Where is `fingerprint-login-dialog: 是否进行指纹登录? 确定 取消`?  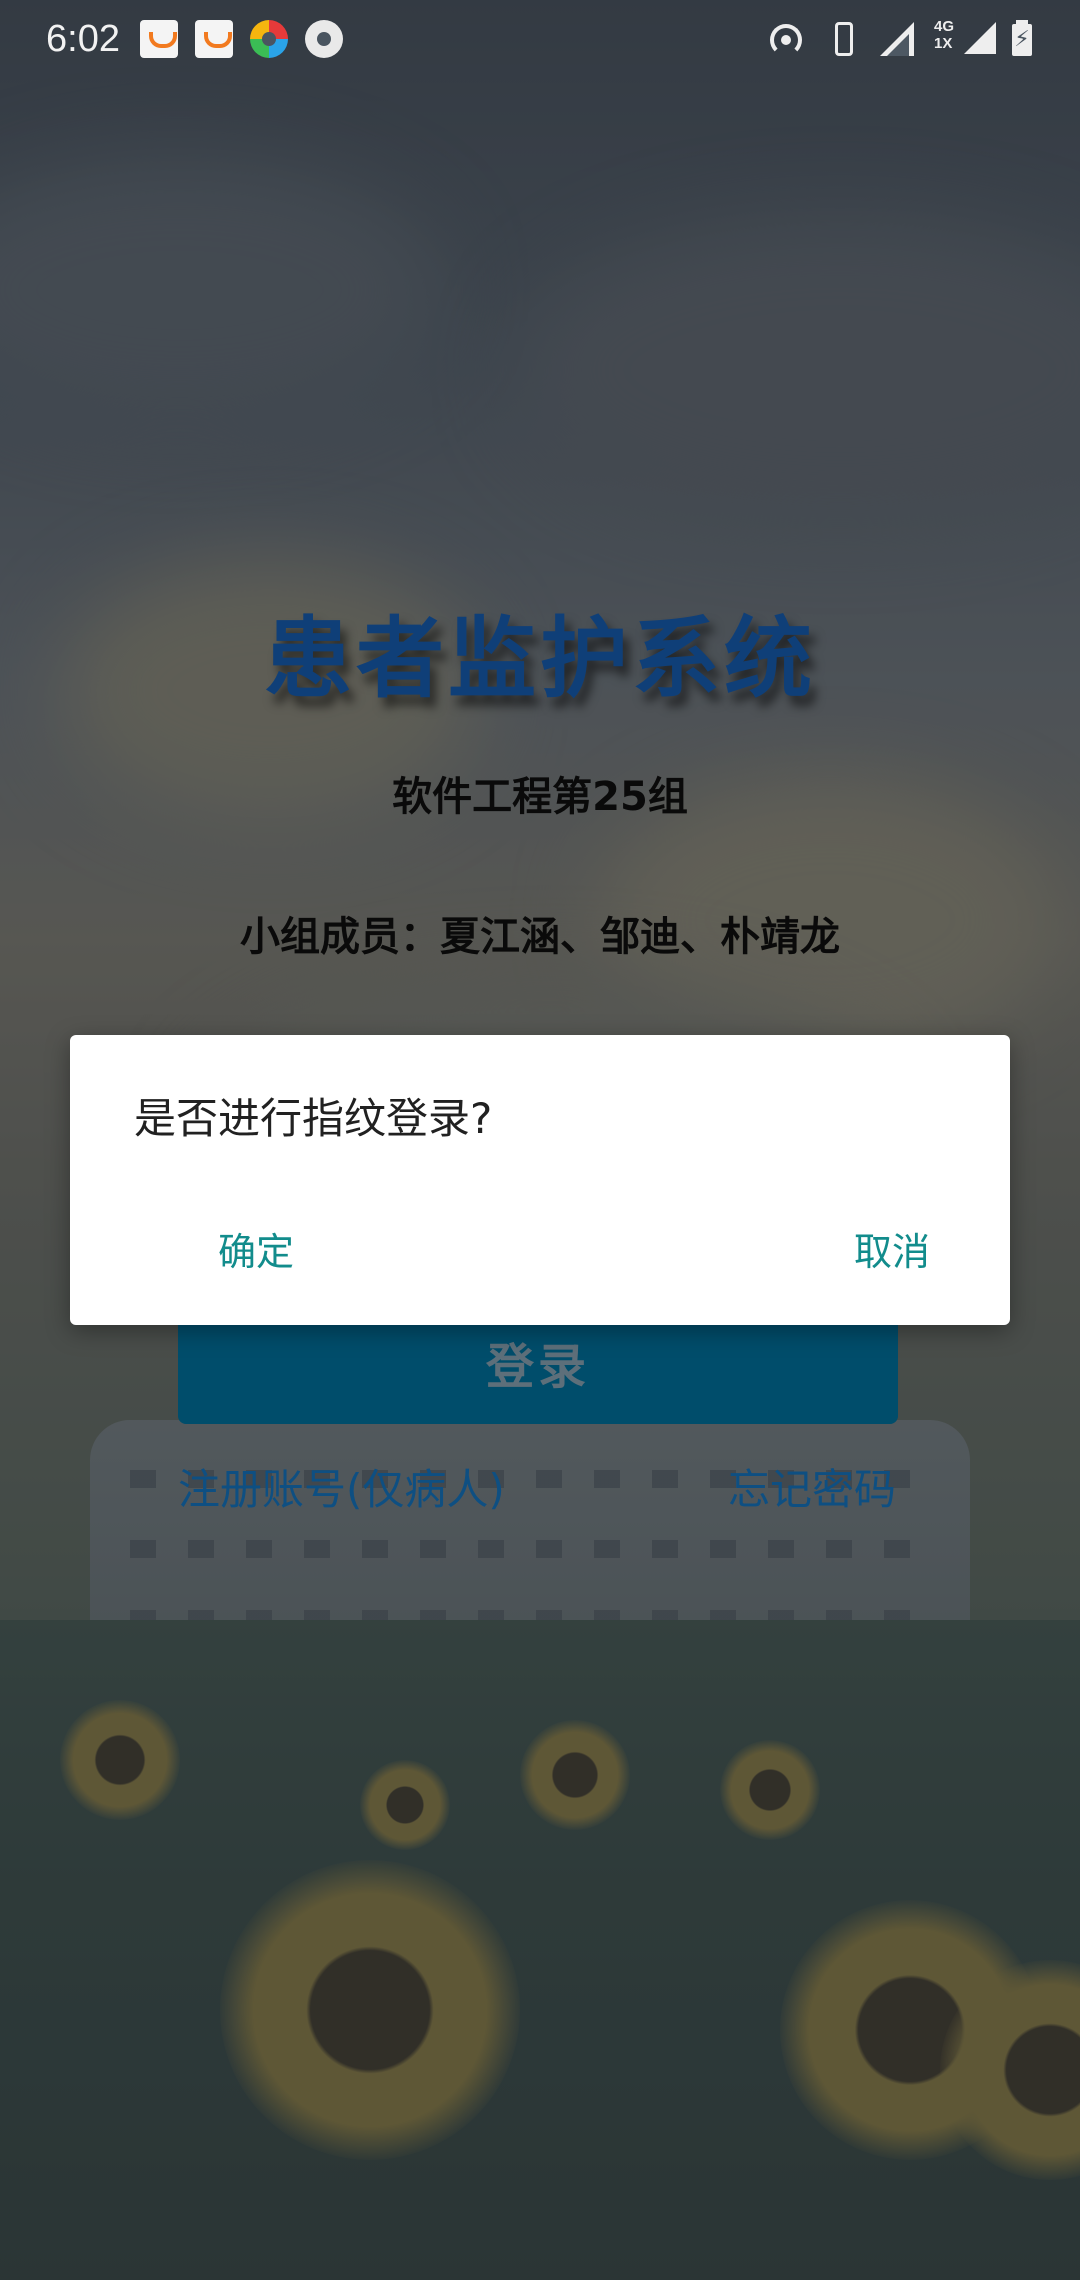 fingerprint-login-dialog: 是否进行指纹登录? 确定 取消 is located at coordinates (540, 1180).